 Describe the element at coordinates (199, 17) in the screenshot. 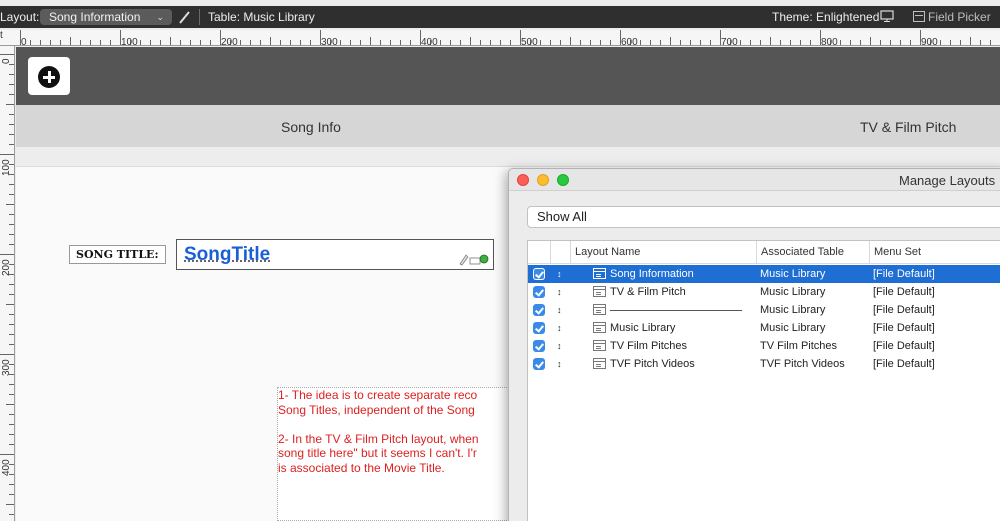

I see `toolbar-divider` at that location.